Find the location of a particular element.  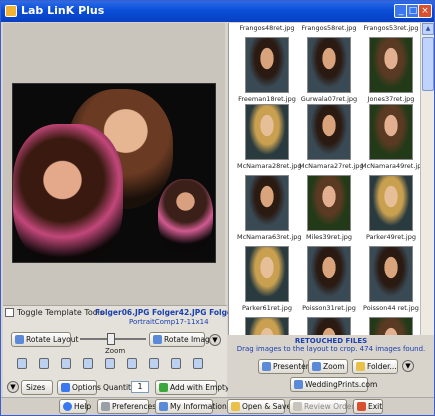

thumbnail-item: Gurwala07ret.jpg is located at coordinates (329, 70).